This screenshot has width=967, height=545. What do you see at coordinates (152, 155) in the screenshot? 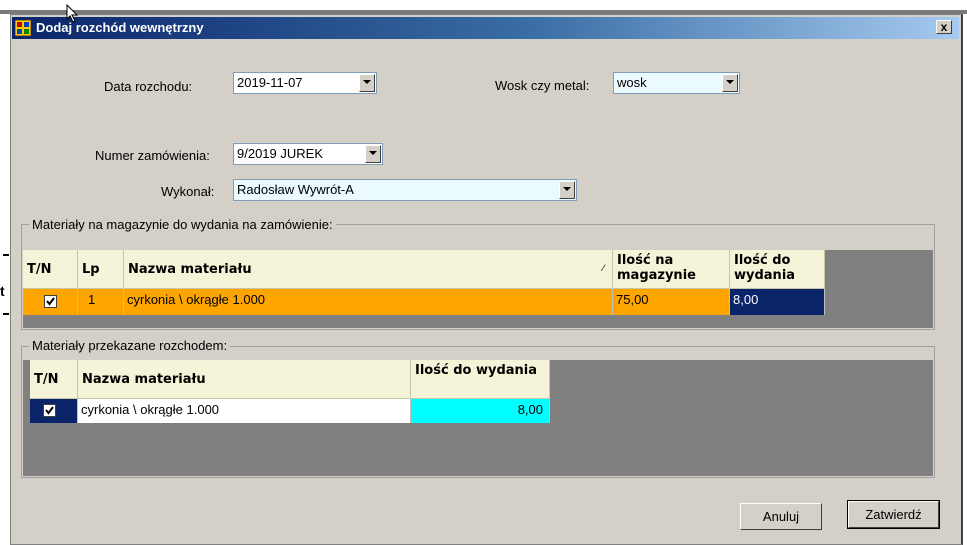
I see `order-number-label: Numer zamówienia:` at bounding box center [152, 155].